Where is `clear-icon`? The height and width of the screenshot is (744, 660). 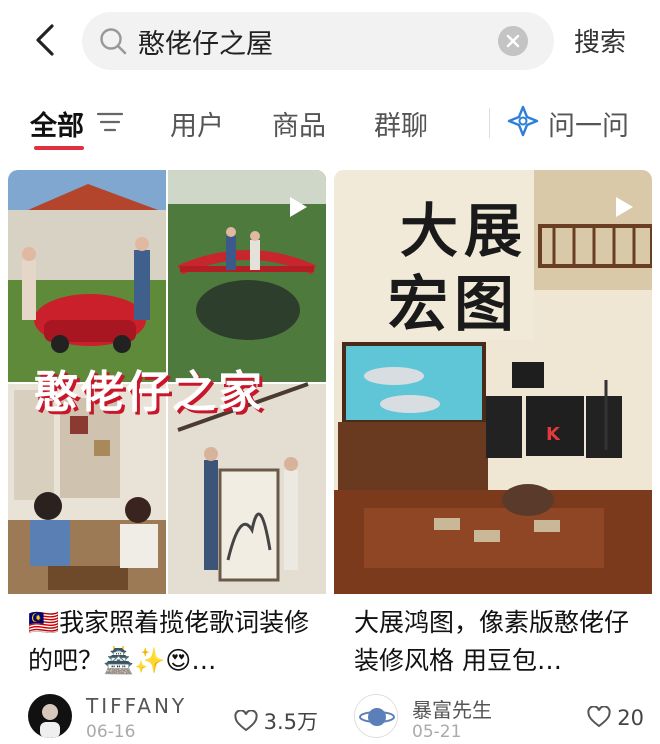 clear-icon is located at coordinates (513, 41).